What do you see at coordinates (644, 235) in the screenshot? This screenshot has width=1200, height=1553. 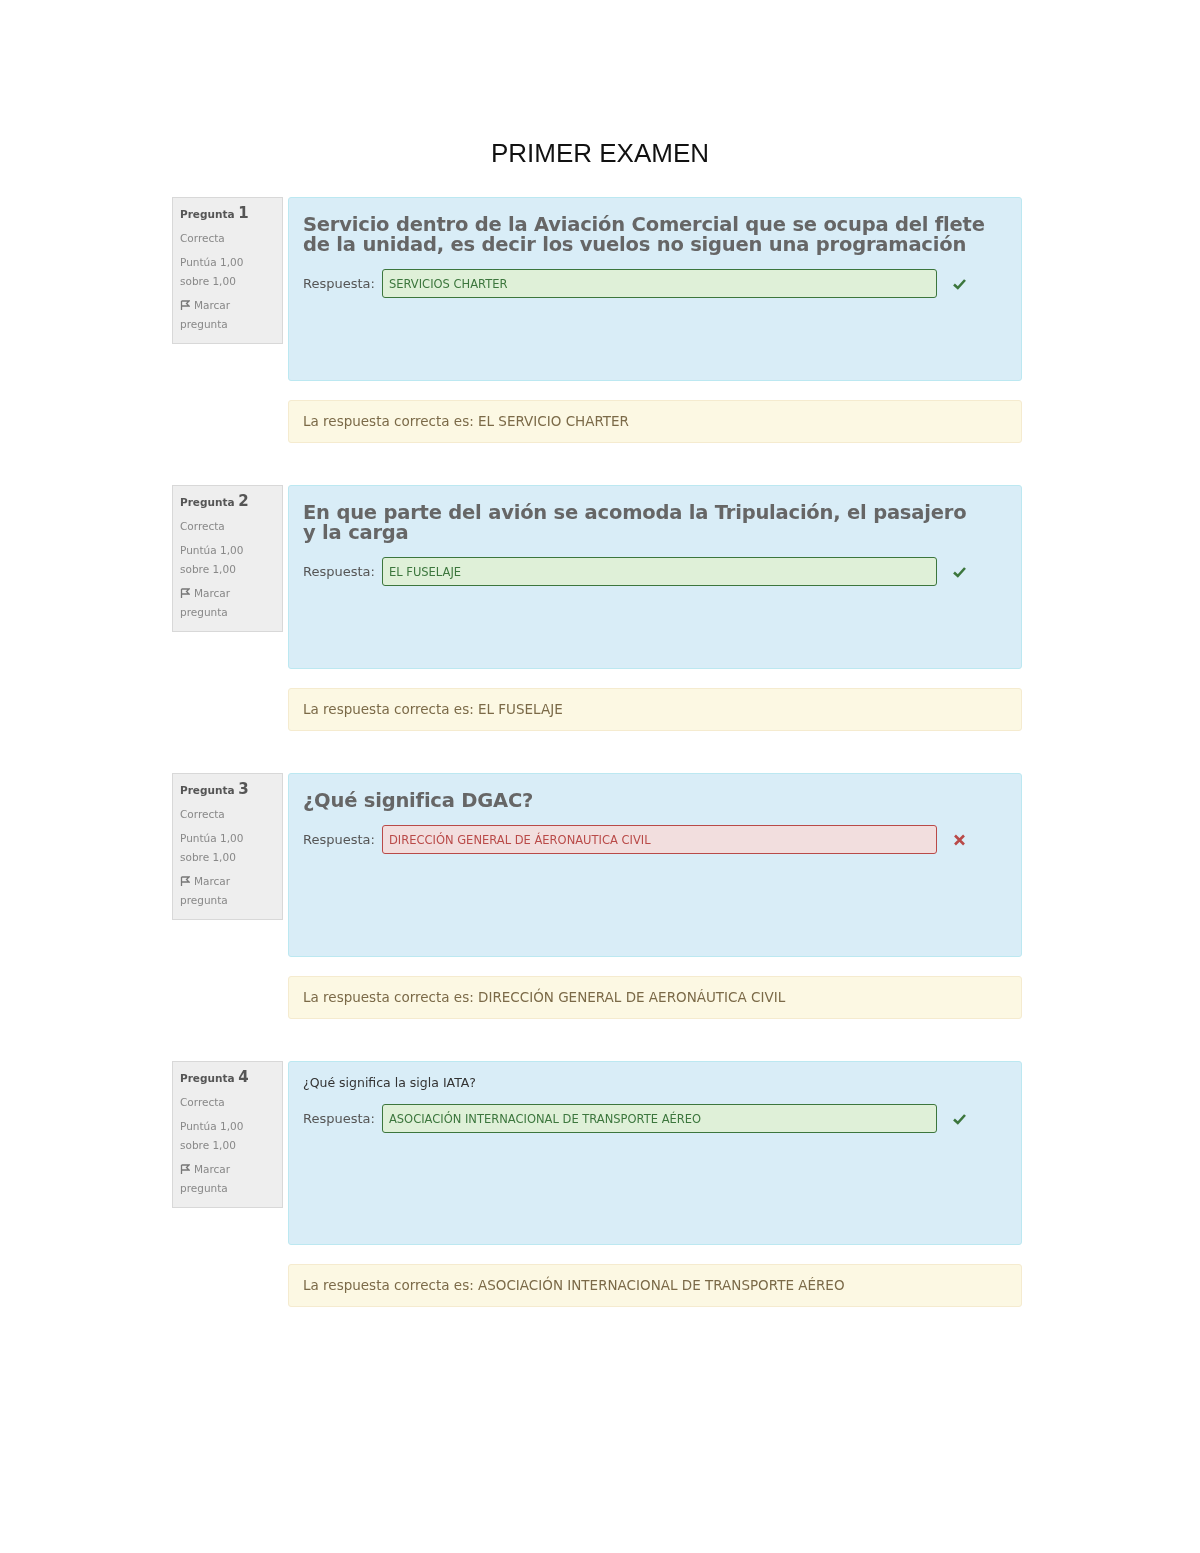 I see `question-text: Servicio dentro de la Aviación Comercial que se ocupa del flete de la unidad, es decir los vuelos no siguen una programación` at bounding box center [644, 235].